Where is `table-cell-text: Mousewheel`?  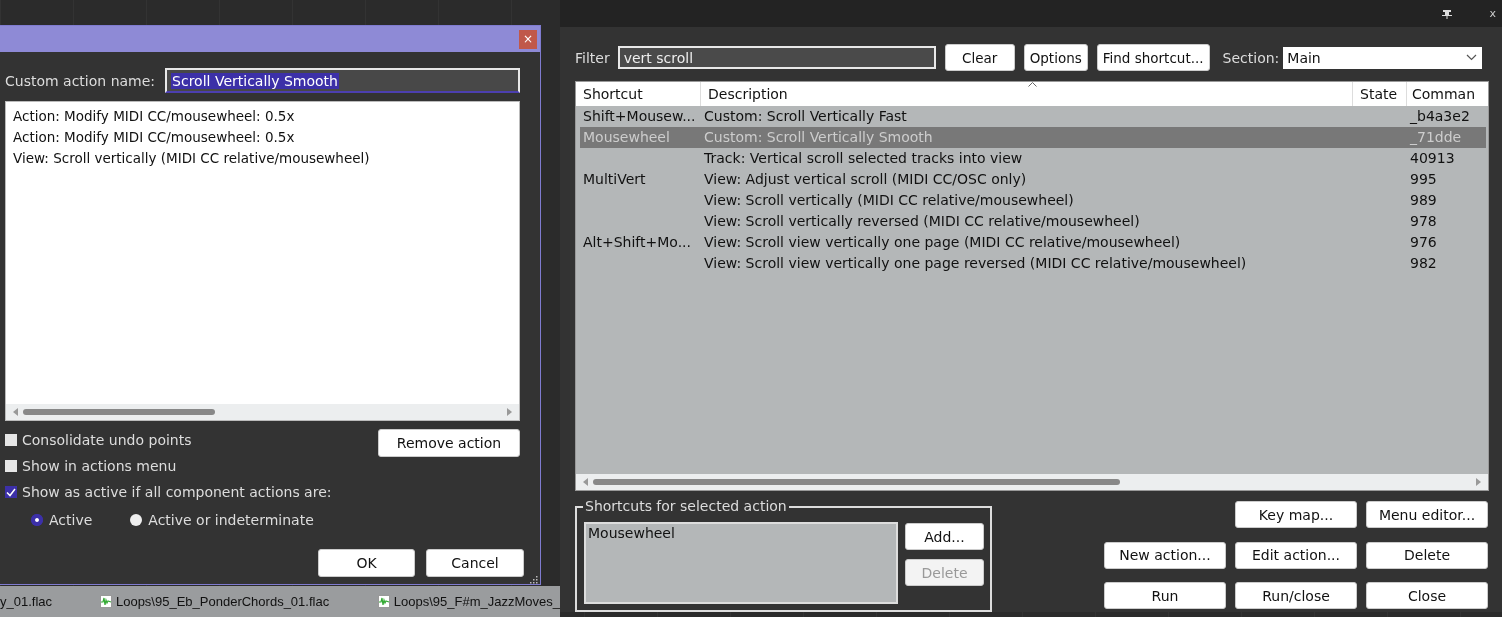 table-cell-text: Mousewheel is located at coordinates (626, 137).